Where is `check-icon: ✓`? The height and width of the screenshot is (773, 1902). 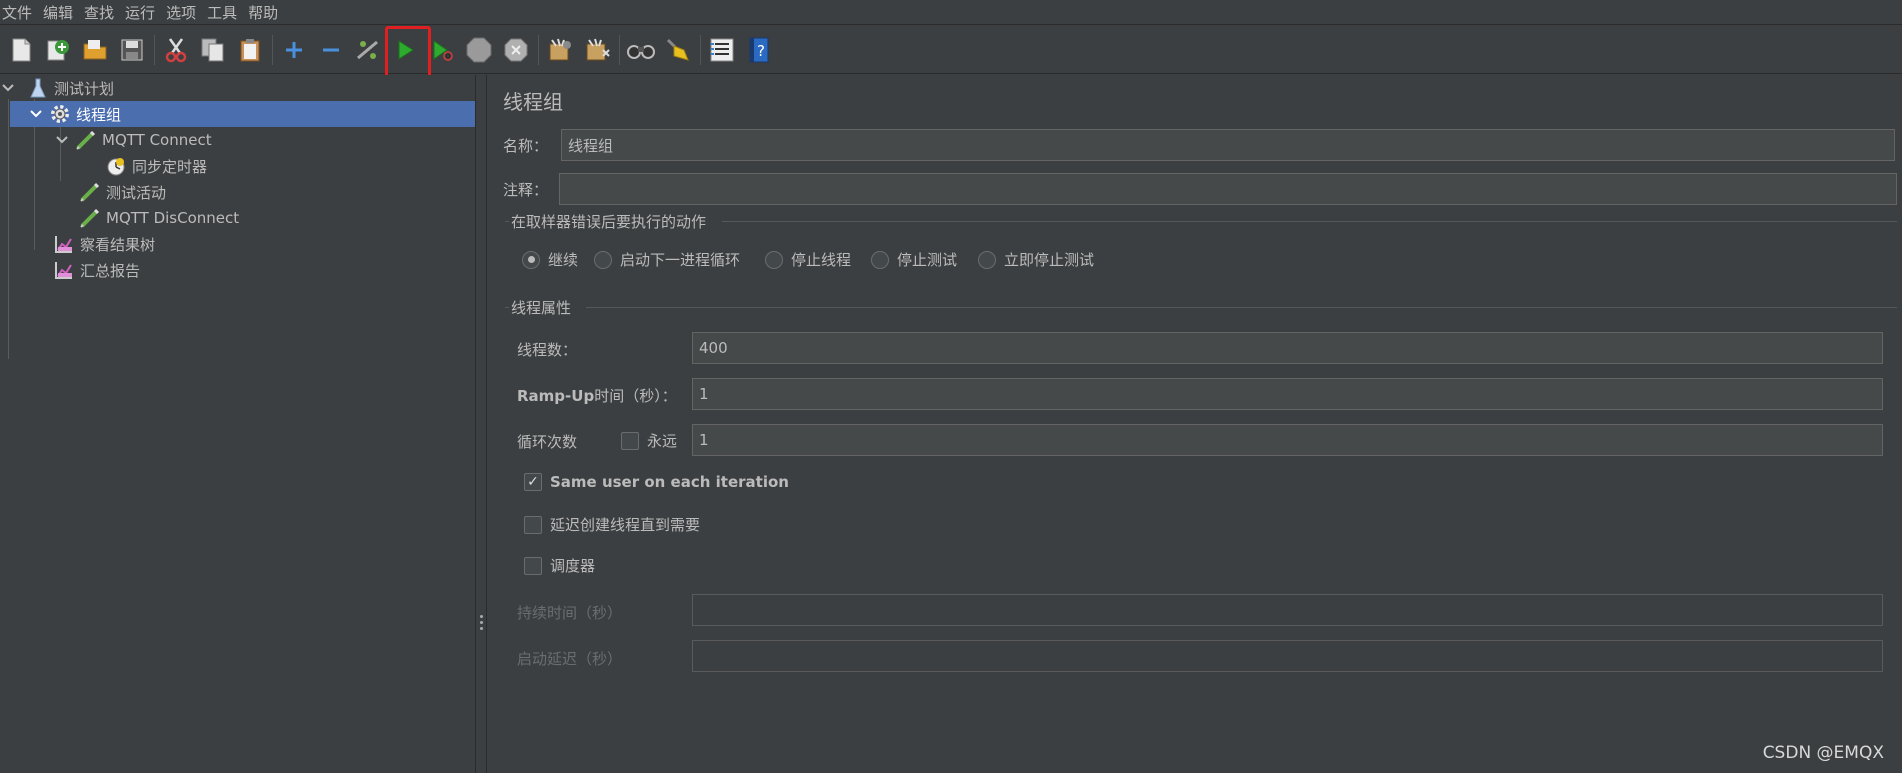
check-icon: ✓ is located at coordinates (533, 482).